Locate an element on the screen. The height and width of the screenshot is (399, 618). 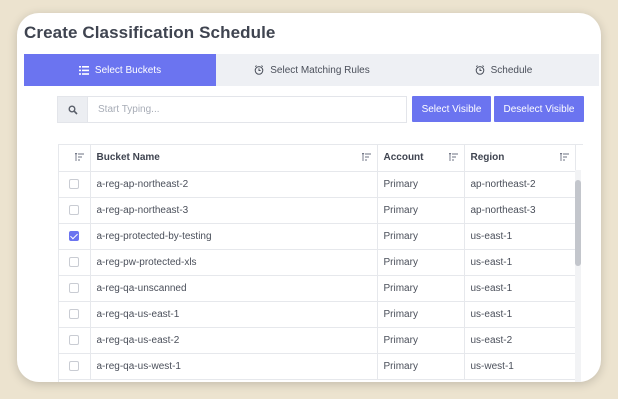
tab-label: Select Buckets is located at coordinates (128, 70).